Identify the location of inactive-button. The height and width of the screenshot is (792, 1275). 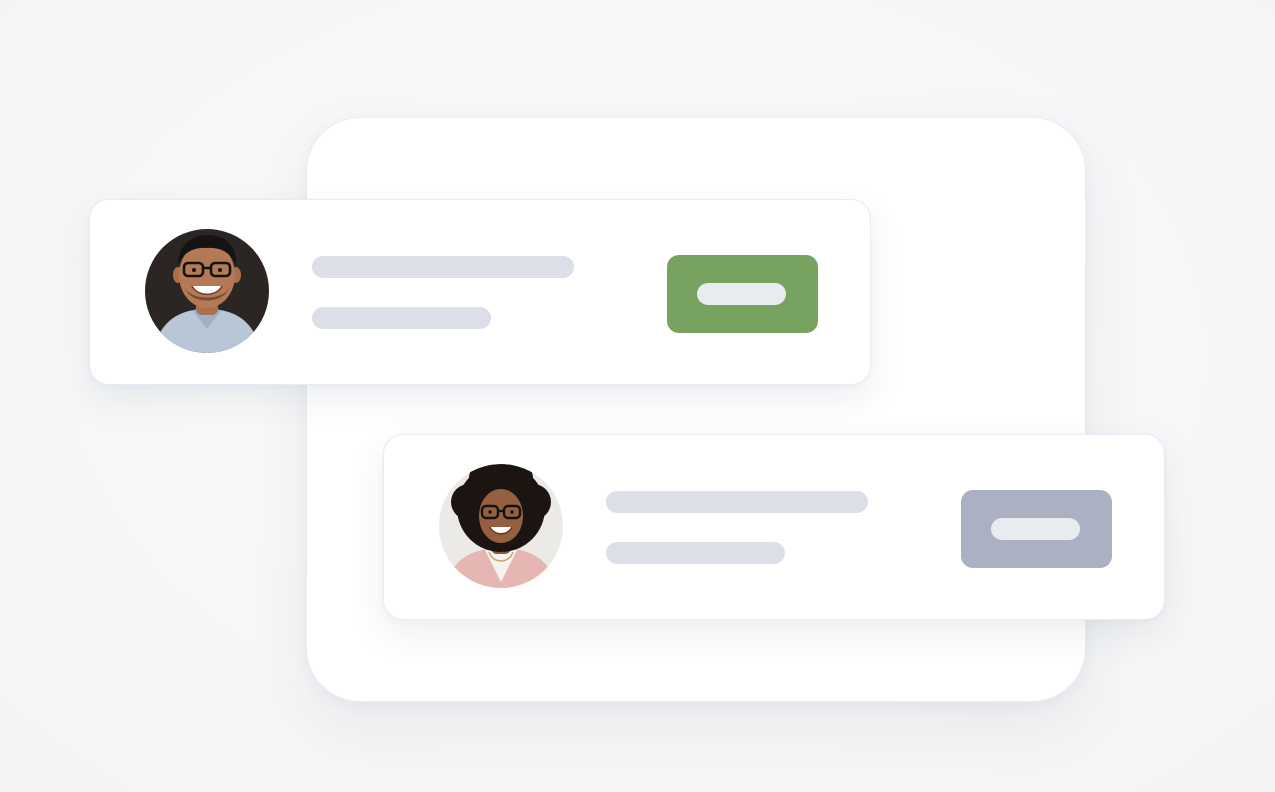
(1036, 529).